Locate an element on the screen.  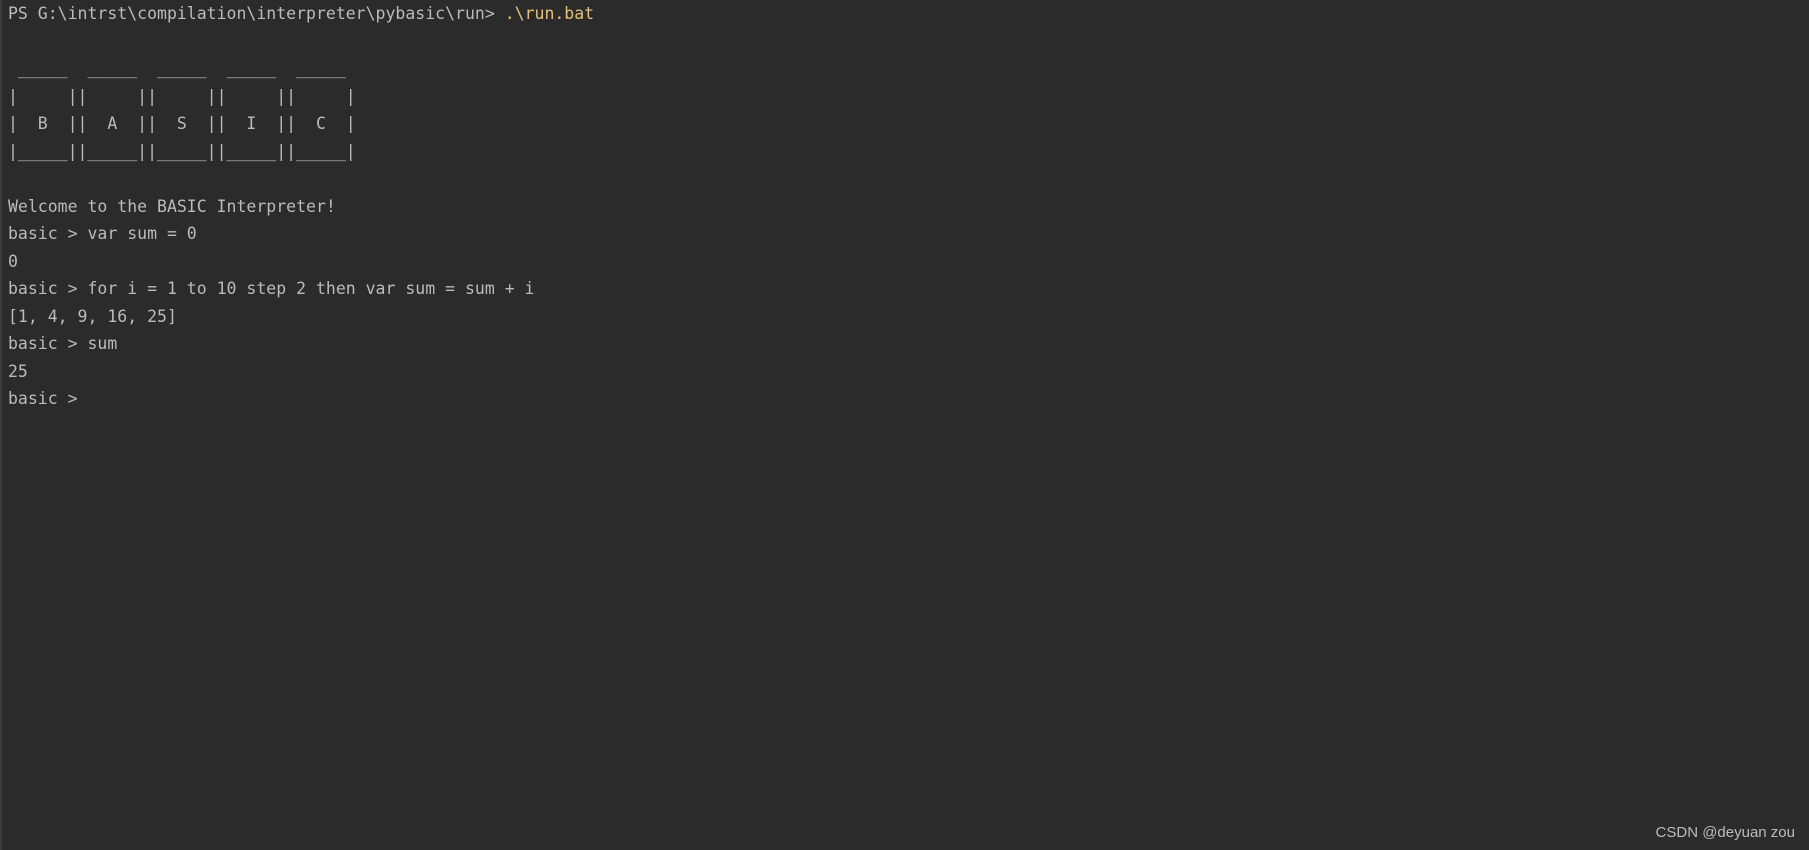
session-output-line: 0 is located at coordinates (13, 261).